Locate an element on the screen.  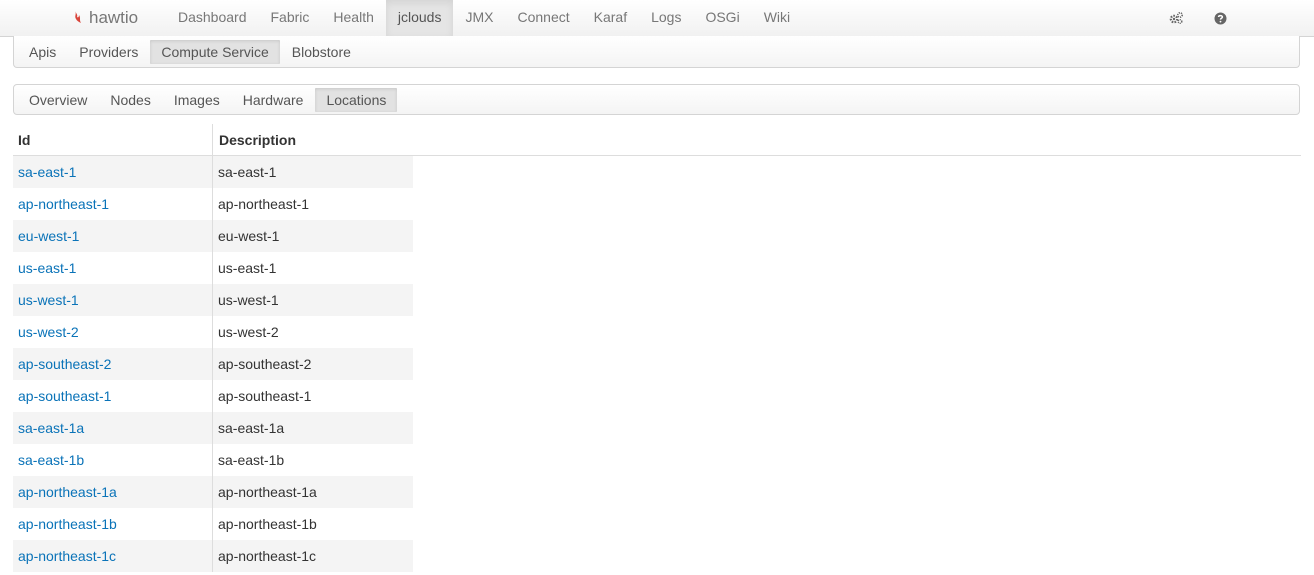
table-row: ap-northeast-1b ap-northeast-1b is located at coordinates (213, 524).